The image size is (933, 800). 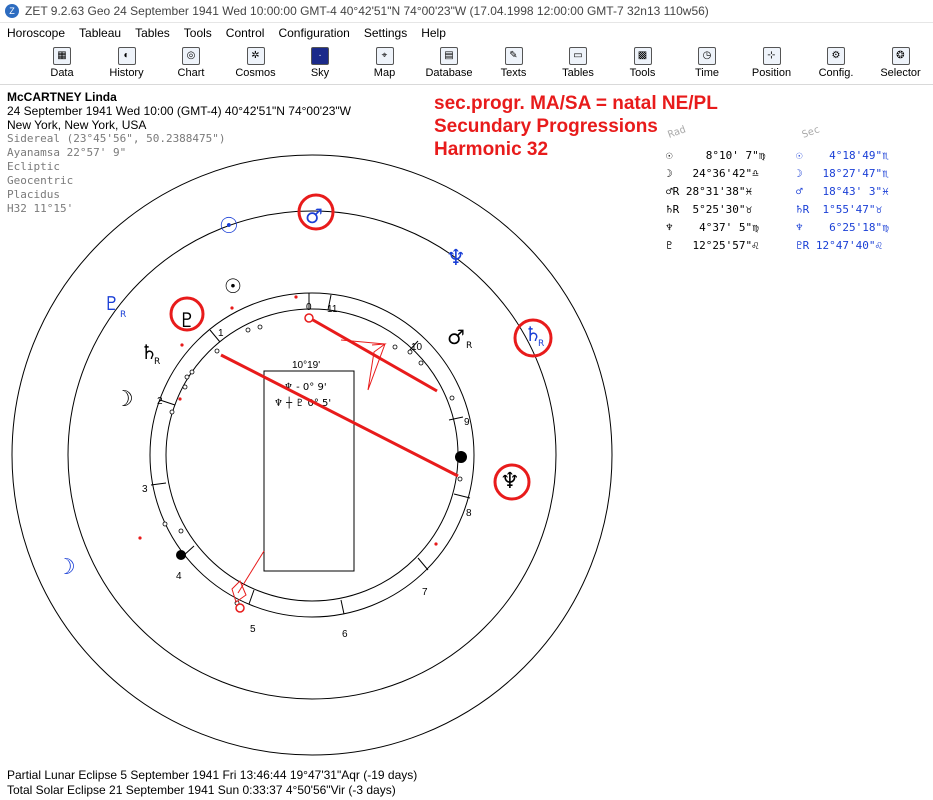 What do you see at coordinates (320, 56) in the screenshot?
I see `sky-icon: ·` at bounding box center [320, 56].